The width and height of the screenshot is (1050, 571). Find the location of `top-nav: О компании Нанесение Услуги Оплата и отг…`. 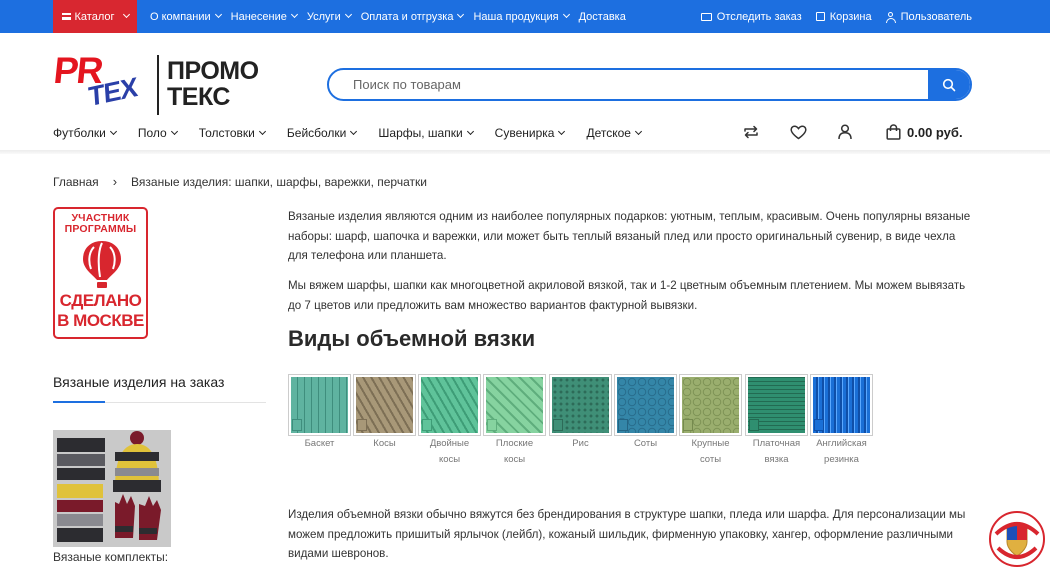

top-nav: О компании Нанесение Услуги Оплата и отг… is located at coordinates (393, 16).